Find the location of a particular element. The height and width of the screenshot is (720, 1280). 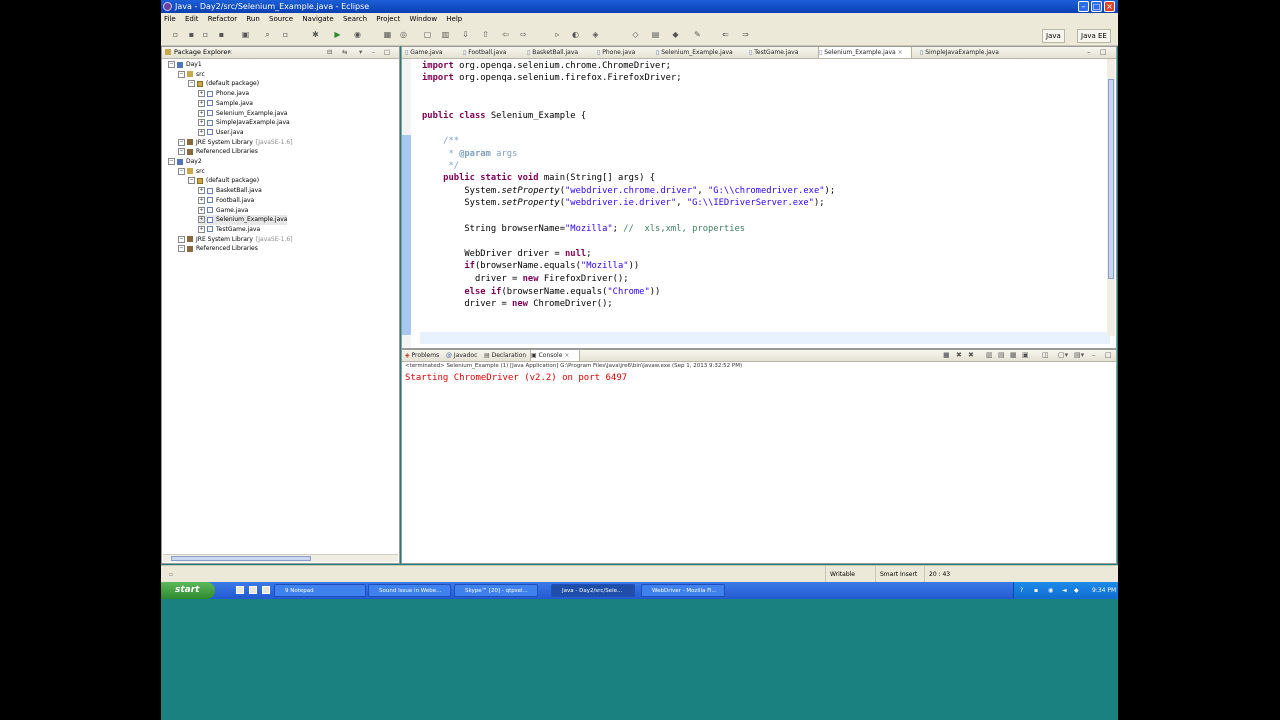

tree-item: − Day2 is located at coordinates (185, 162).